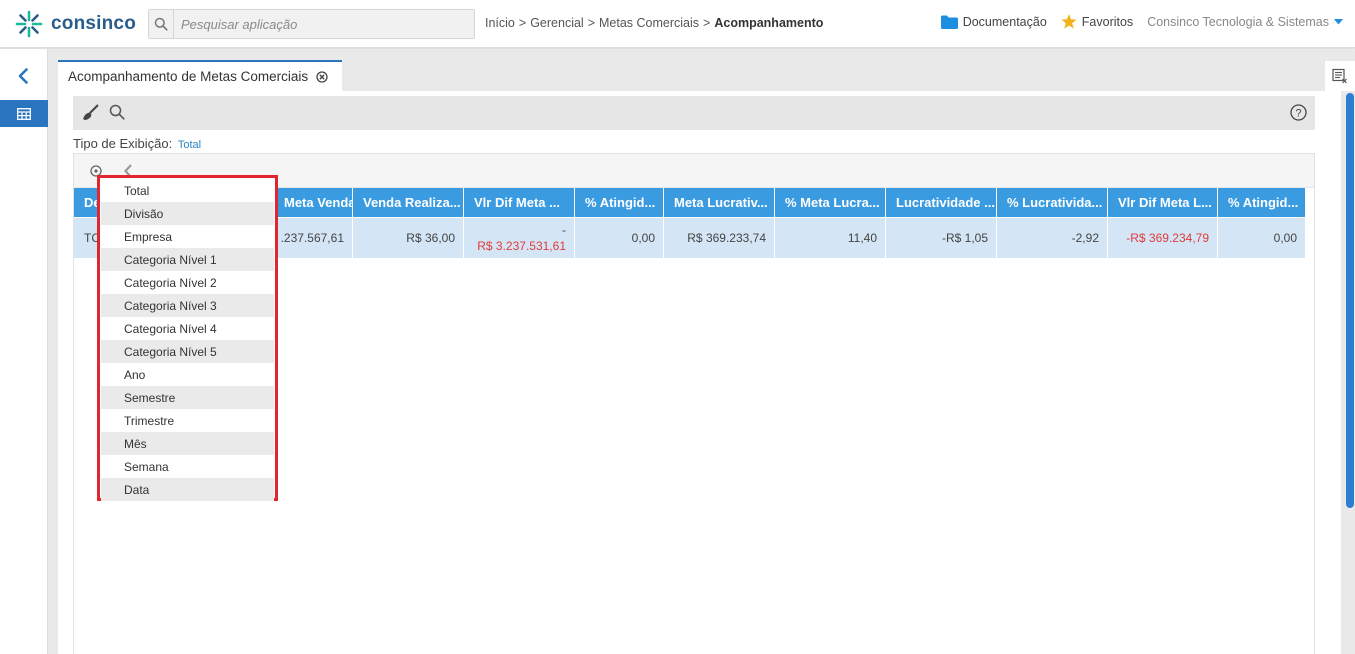 The height and width of the screenshot is (654, 1355). I want to click on tab-acompanhamento: Acompanhamento de Metas Comerciais, so click(200, 75).